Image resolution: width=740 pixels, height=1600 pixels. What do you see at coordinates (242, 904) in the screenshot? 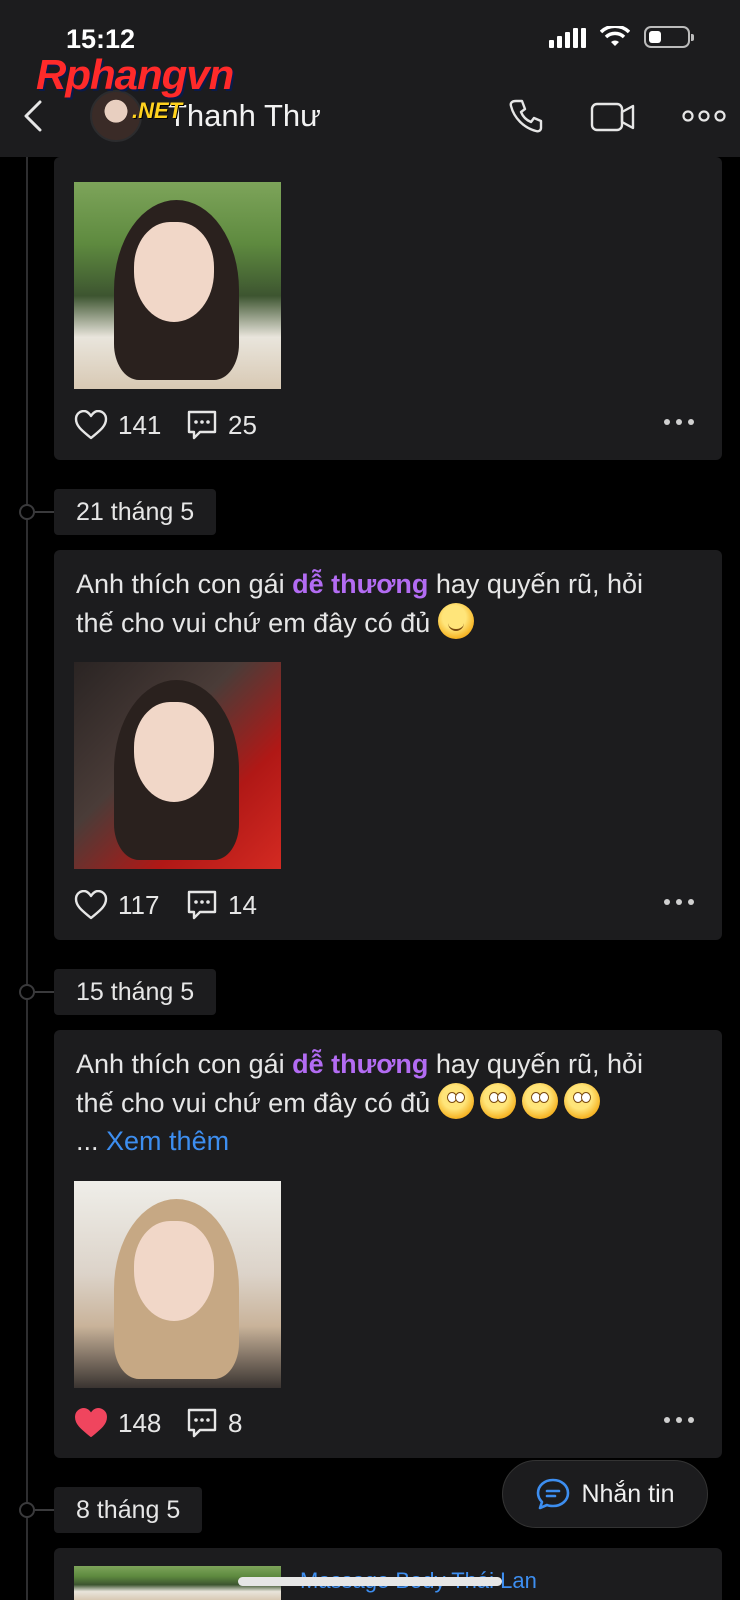
I see `comment-count: 14` at bounding box center [242, 904].